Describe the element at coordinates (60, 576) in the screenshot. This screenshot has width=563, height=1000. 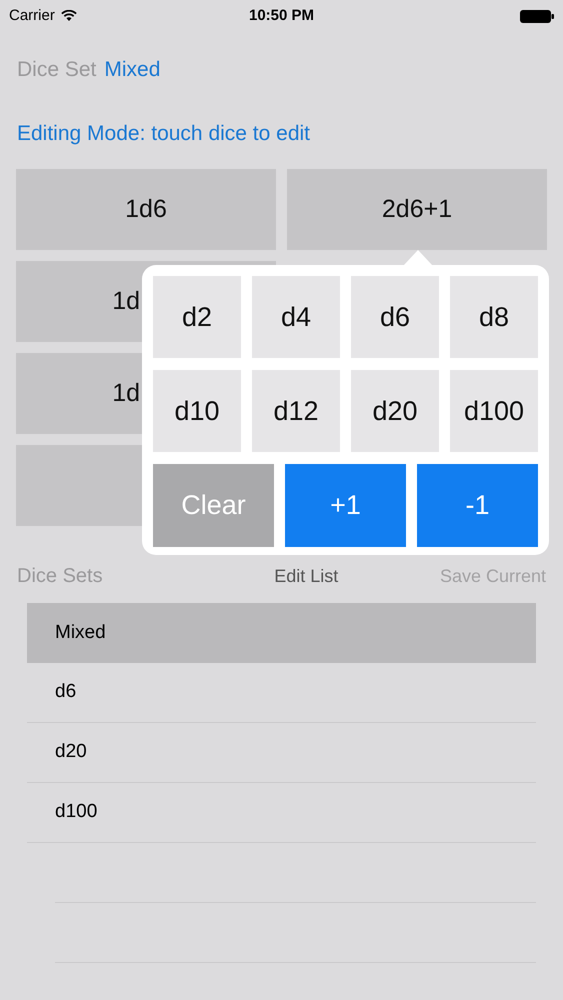
I see `section-title: Dice Sets` at that location.